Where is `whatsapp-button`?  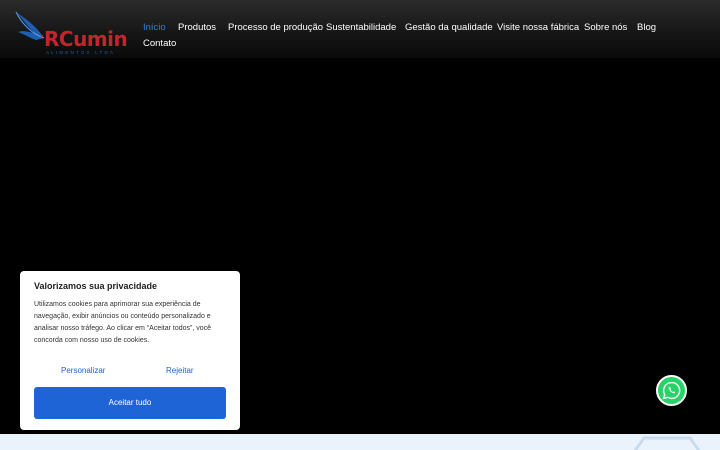
whatsapp-button is located at coordinates (671, 390).